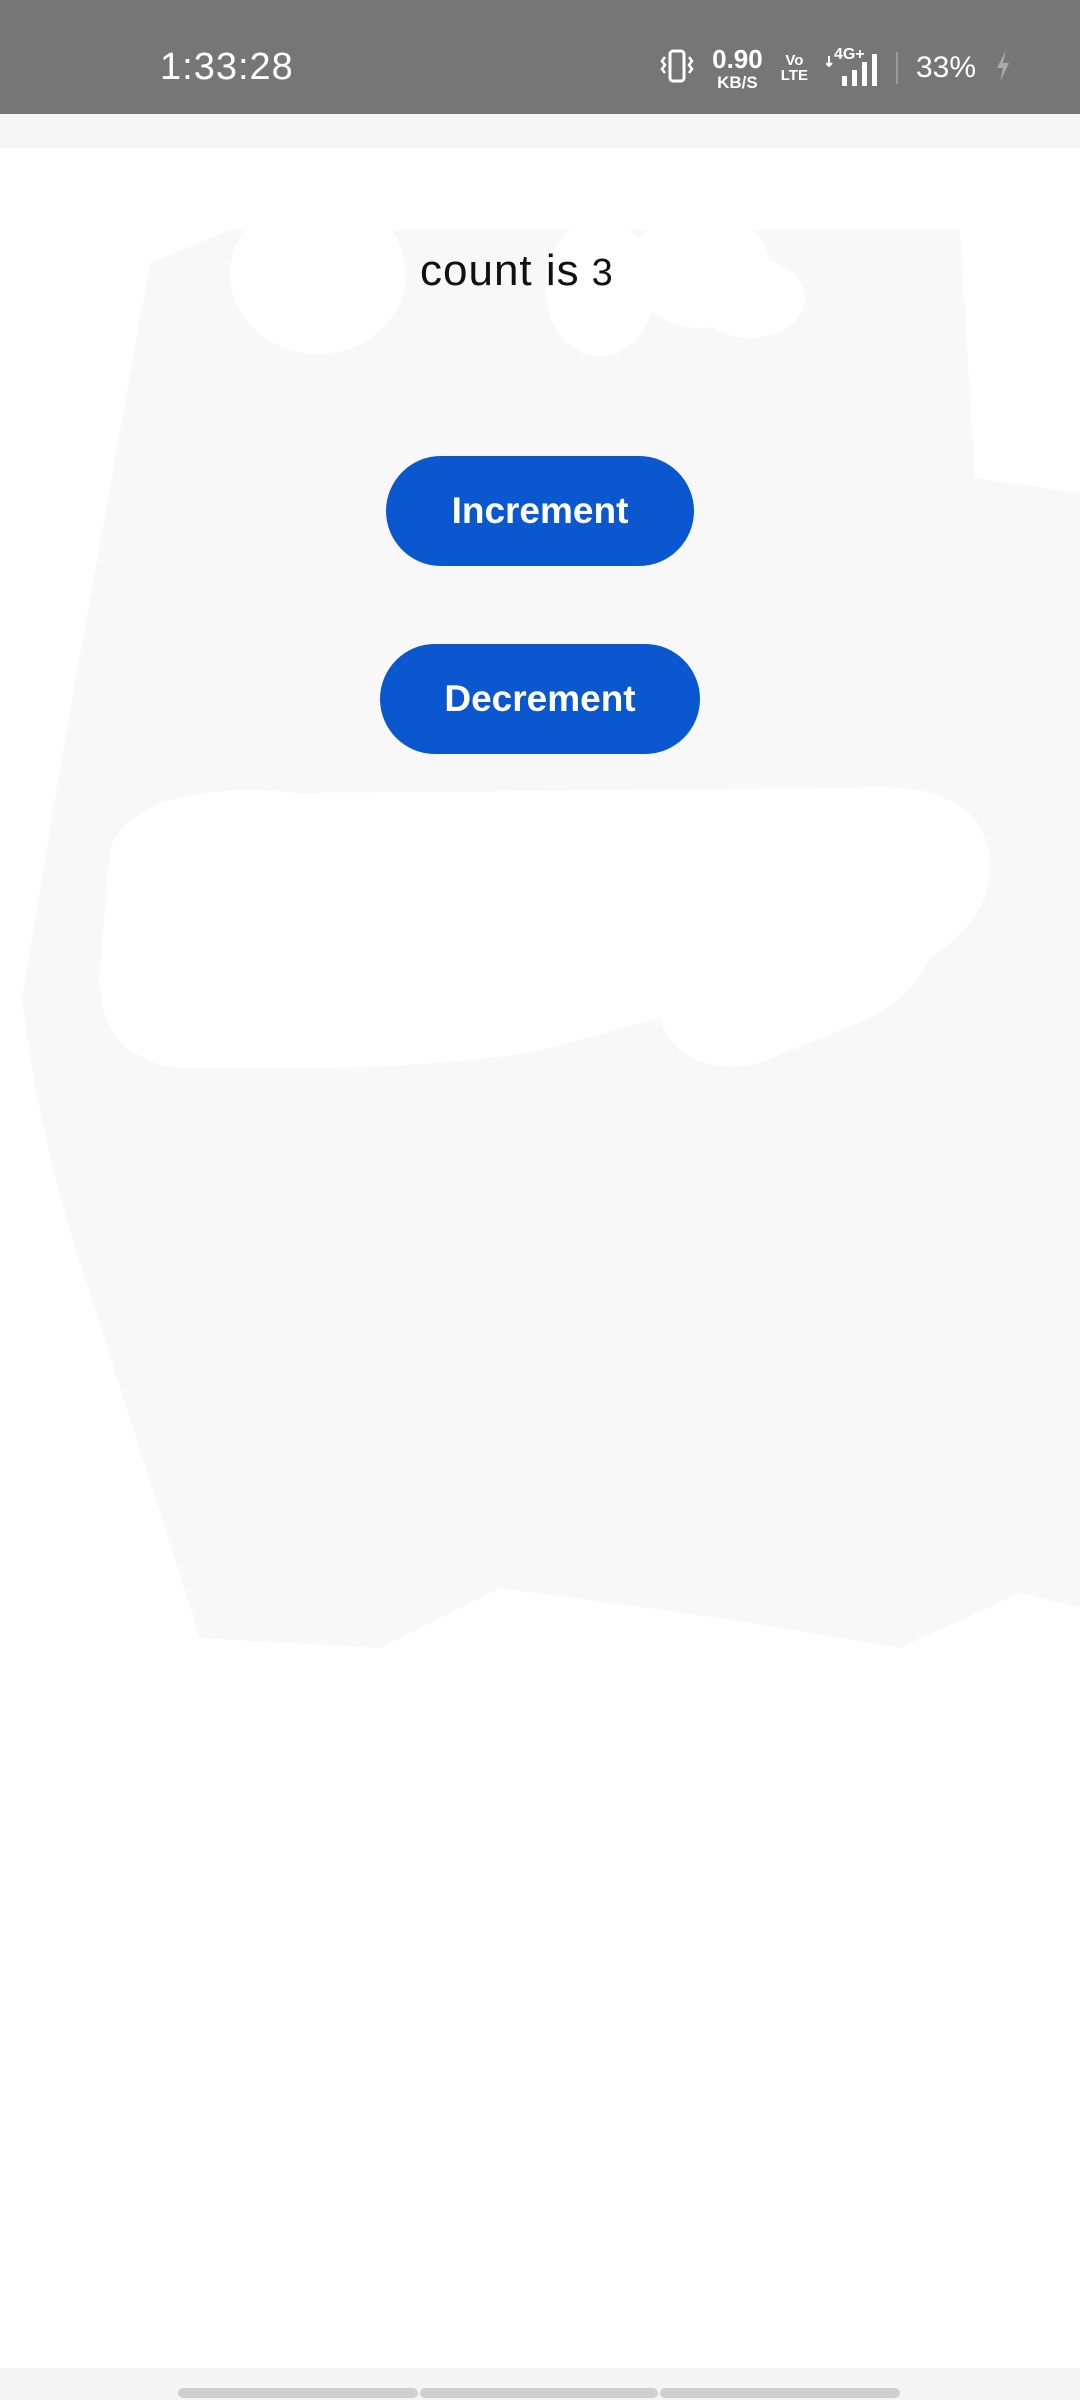 This screenshot has width=1080, height=2400. What do you see at coordinates (851, 67) in the screenshot?
I see `signal-icon: 4G+` at bounding box center [851, 67].